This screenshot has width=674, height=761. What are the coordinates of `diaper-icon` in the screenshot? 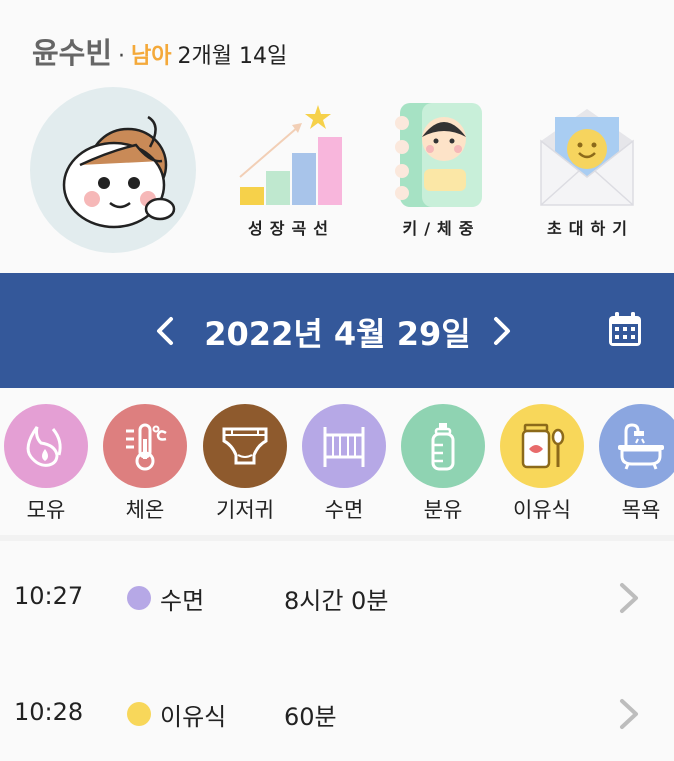 It's located at (245, 446).